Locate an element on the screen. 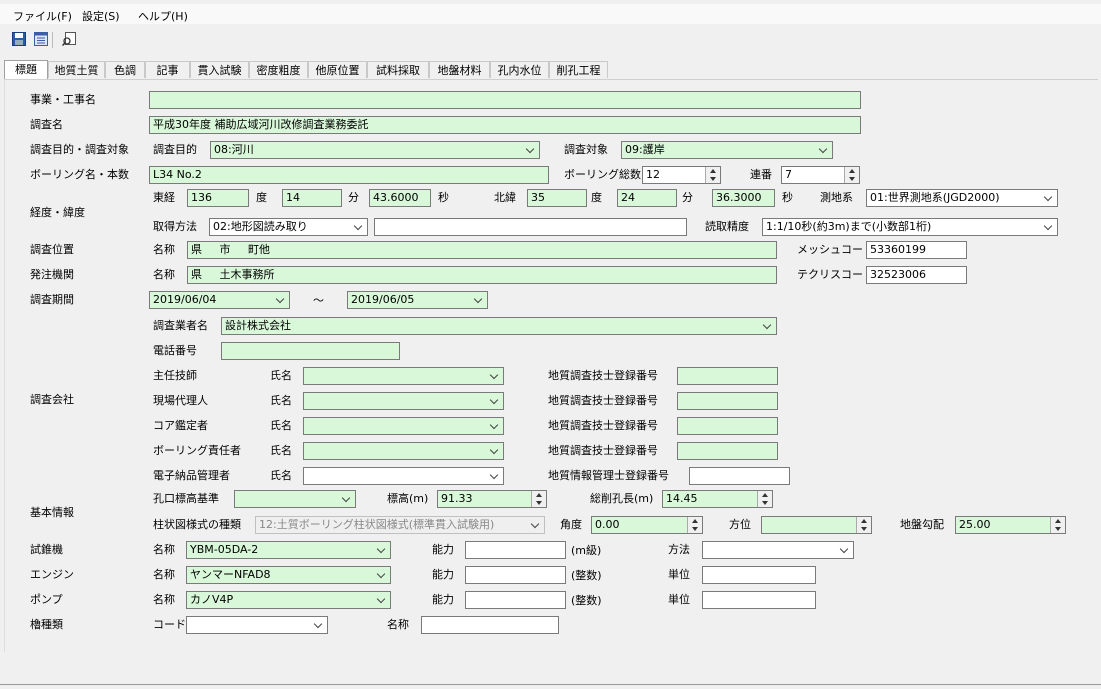 The height and width of the screenshot is (689, 1101). techris-code-label: テクリスコード is located at coordinates (835, 274).